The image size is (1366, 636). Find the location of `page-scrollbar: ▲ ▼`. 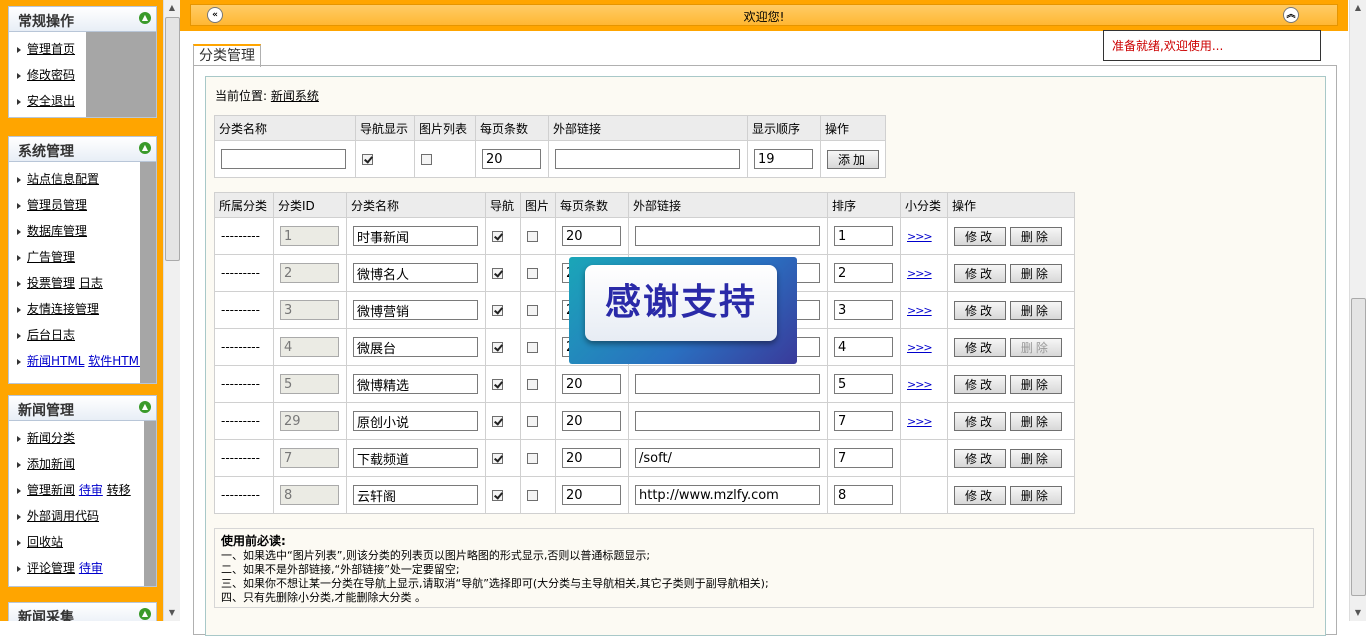

page-scrollbar: ▲ ▼ is located at coordinates (1357, 310).